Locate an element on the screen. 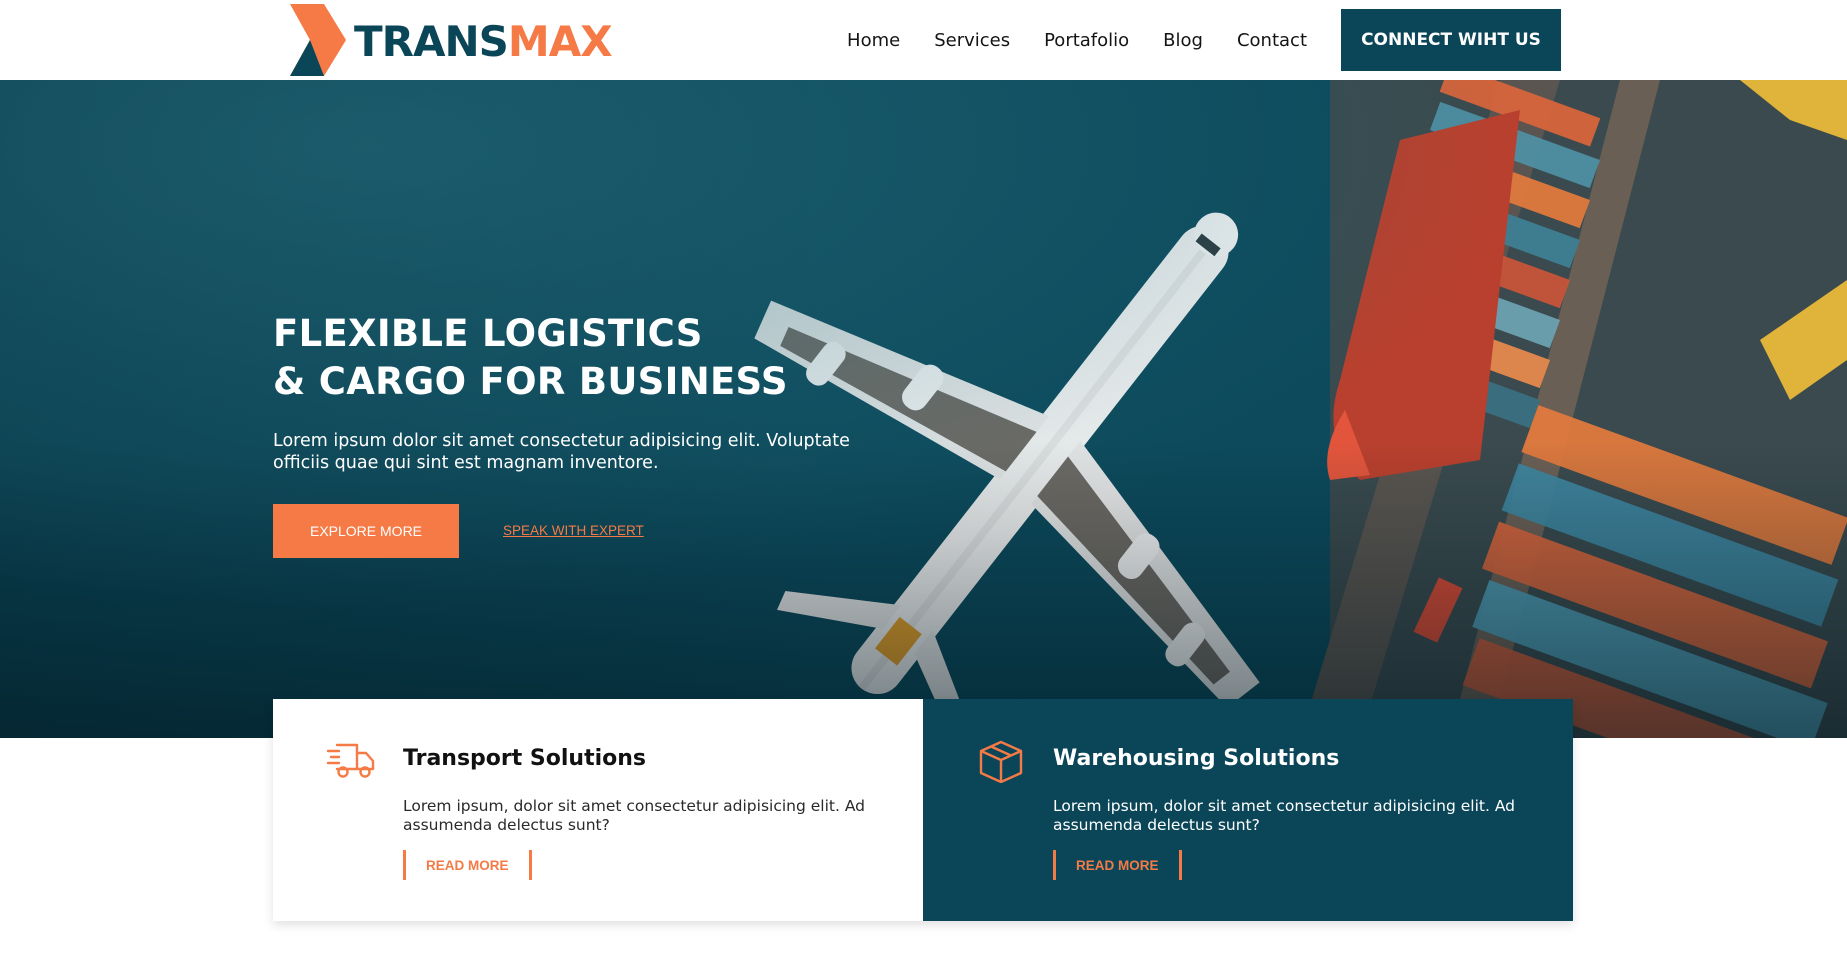 The width and height of the screenshot is (1847, 978). hero-title-line1: FLEXIBLE LOGISTICS is located at coordinates (488, 333).